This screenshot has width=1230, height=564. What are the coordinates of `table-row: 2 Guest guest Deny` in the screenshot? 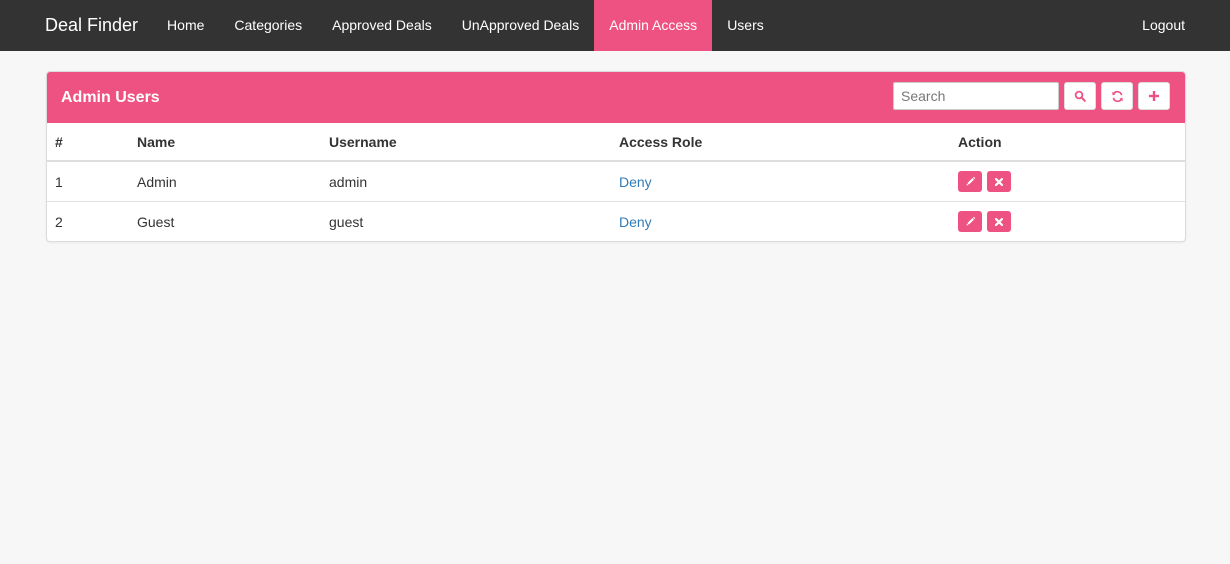 It's located at (616, 221).